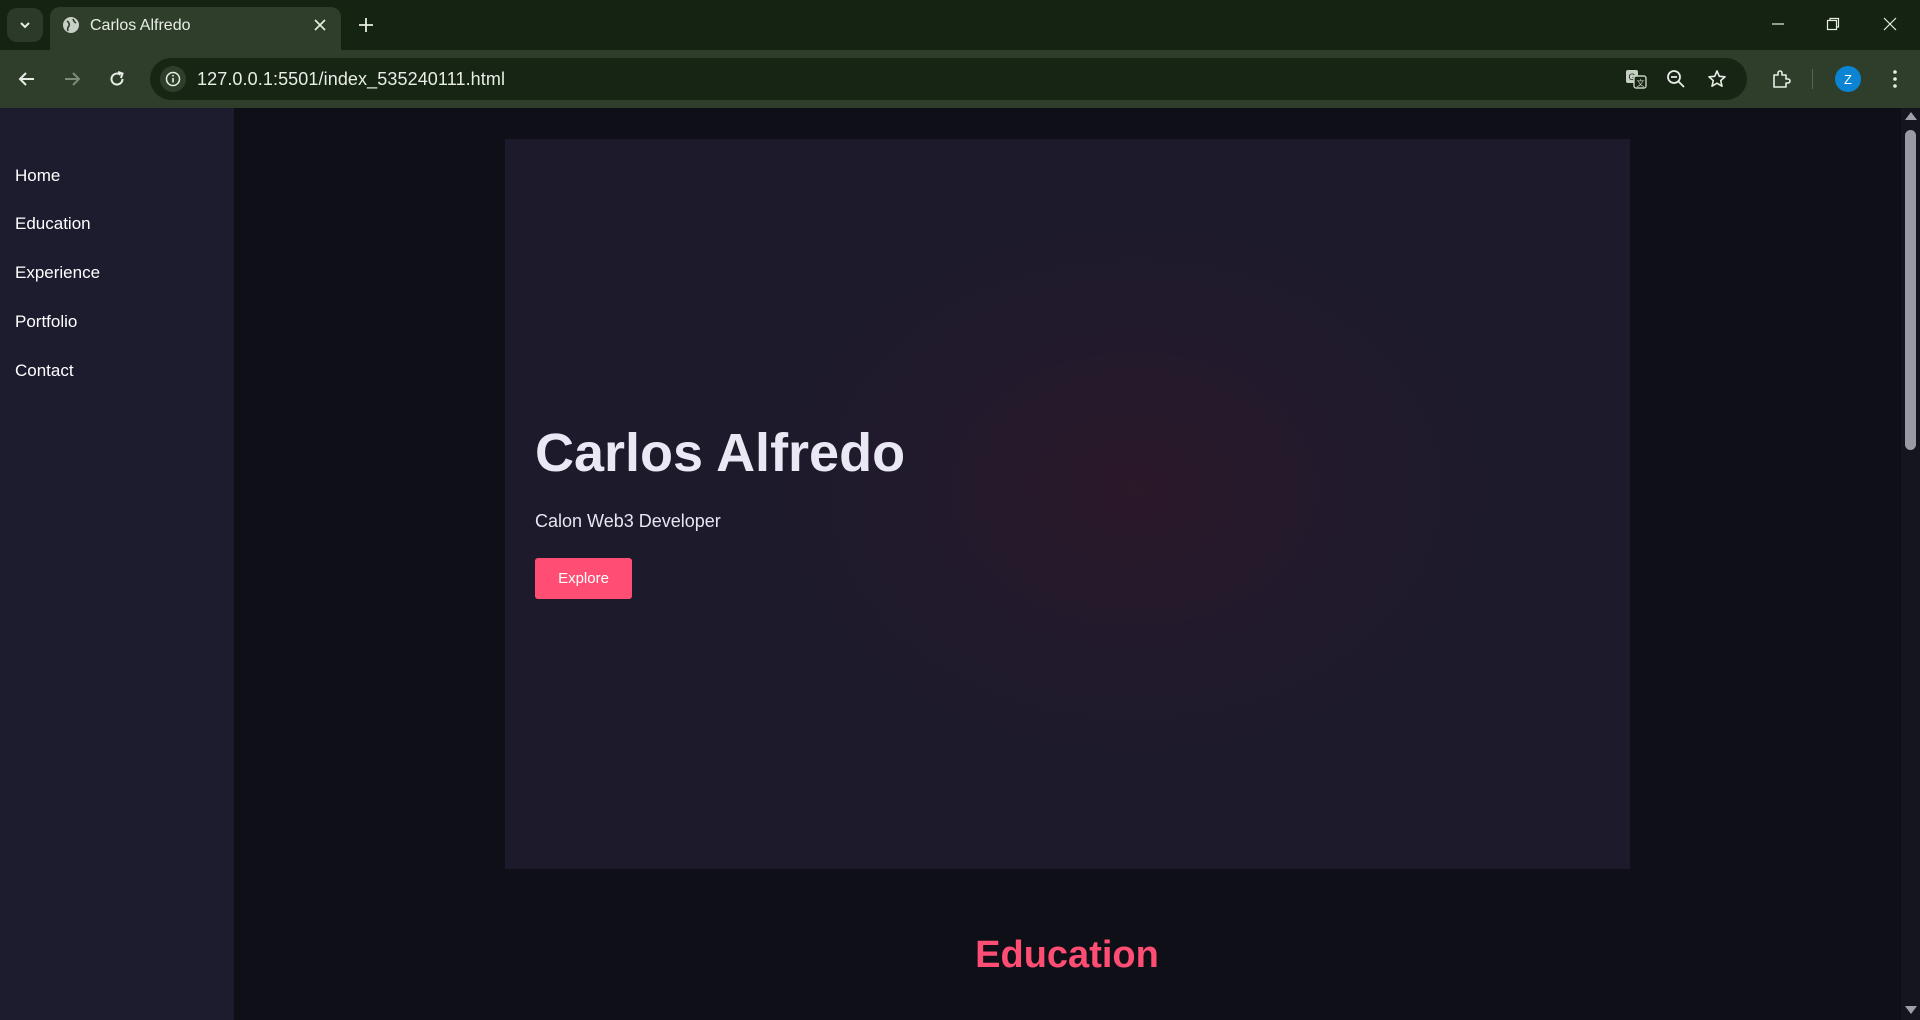 Image resolution: width=1920 pixels, height=1020 pixels. Describe the element at coordinates (1641, 83) in the screenshot. I see `svg-text: 文` at that location.